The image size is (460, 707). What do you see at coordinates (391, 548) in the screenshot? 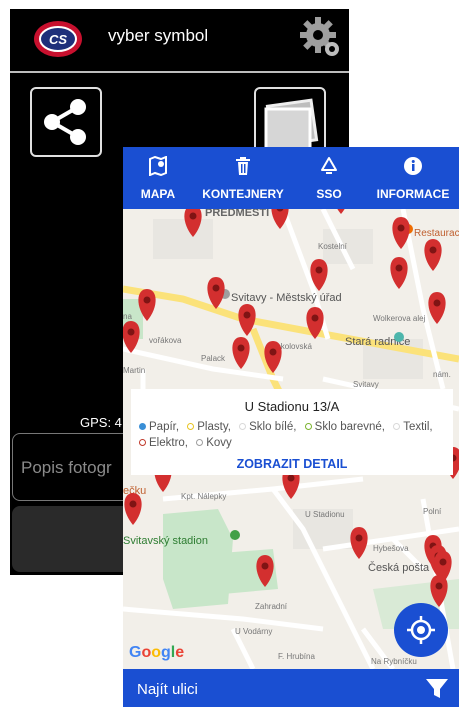
I see `map-label: Hybešova` at bounding box center [391, 548].